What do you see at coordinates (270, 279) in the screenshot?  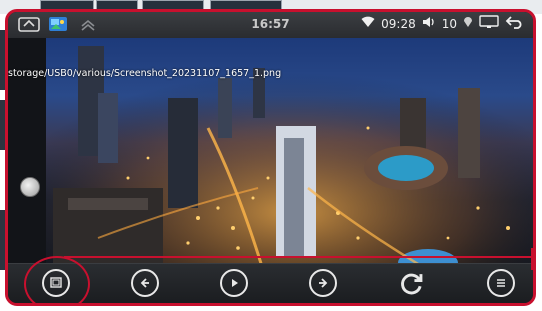 I see `viewer-toolbar` at bounding box center [270, 279].